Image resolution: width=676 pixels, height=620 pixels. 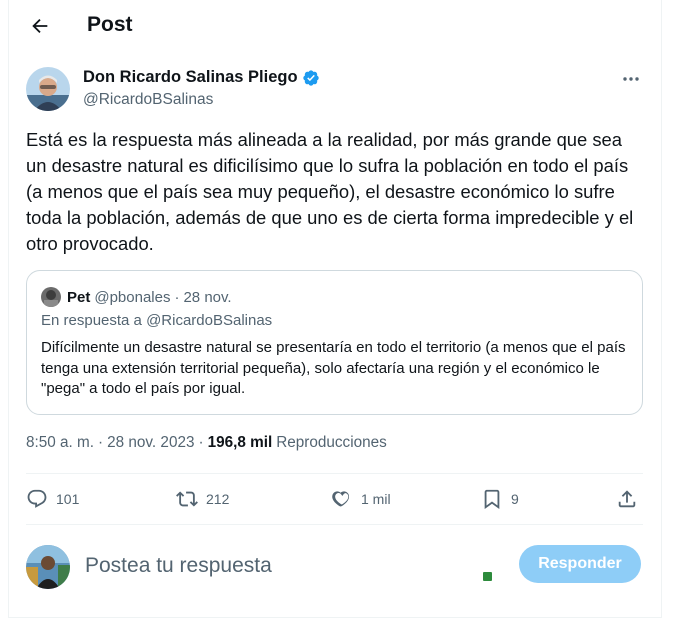 I want to click on author-handle: @RicardoBSalinas, so click(x=148, y=100).